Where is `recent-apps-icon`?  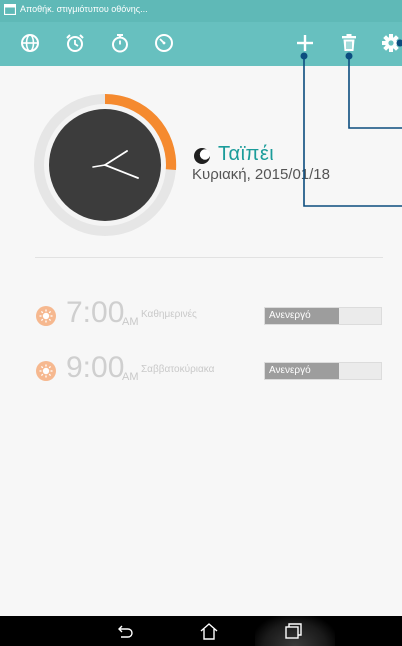 recent-apps-icon is located at coordinates (293, 631).